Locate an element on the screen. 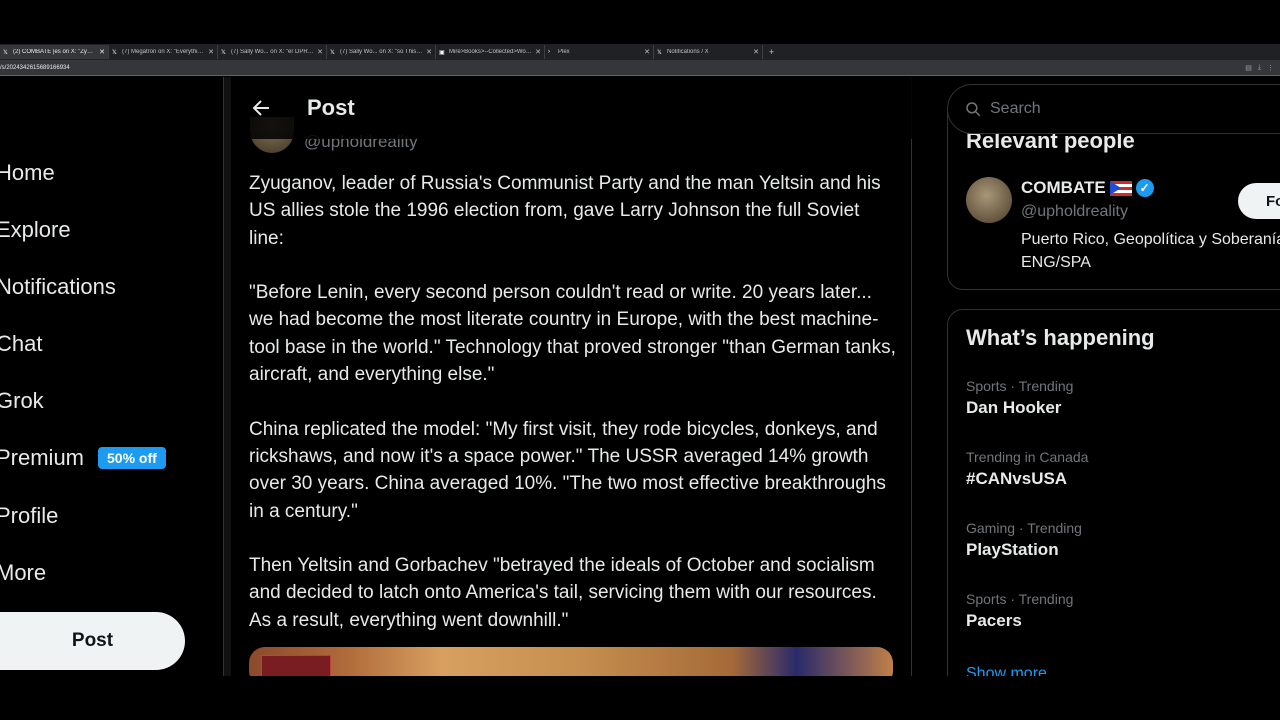  nav-grok: Grok is located at coordinates (22, 401).